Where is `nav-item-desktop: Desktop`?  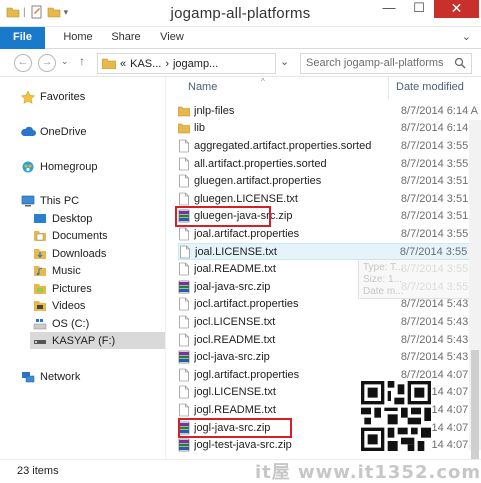
nav-item-desktop: Desktop is located at coordinates (62, 218).